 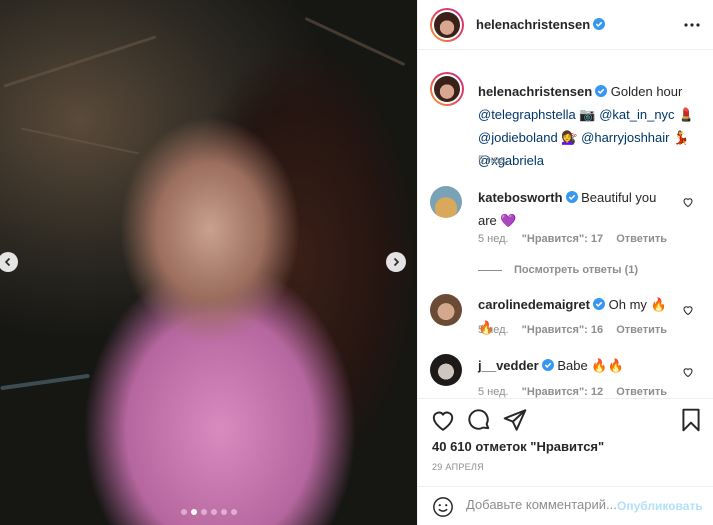 What do you see at coordinates (576, 270) in the screenshot?
I see `view-replies-label: Посмотреть ответы (1)` at bounding box center [576, 270].